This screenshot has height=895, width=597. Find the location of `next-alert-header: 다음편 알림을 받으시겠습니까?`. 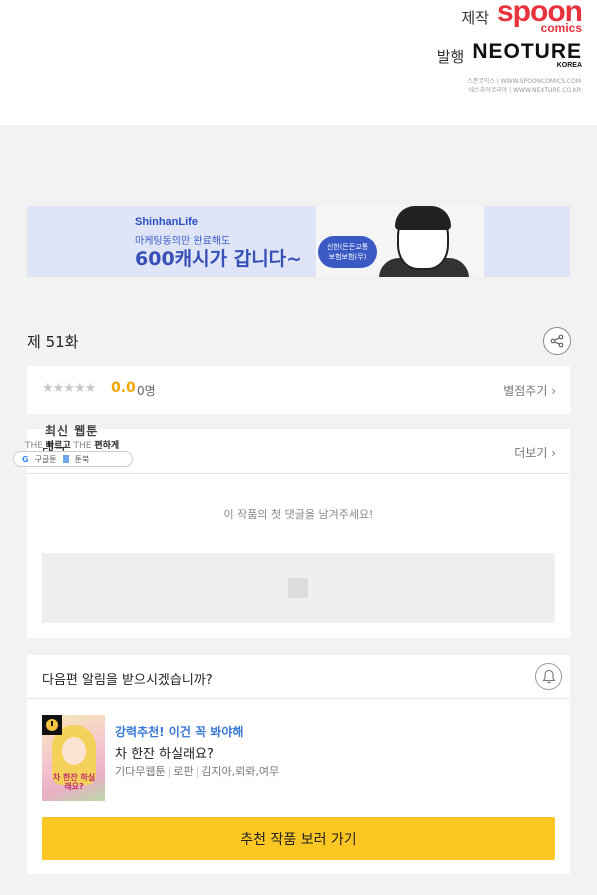

next-alert-header: 다음편 알림을 받으시겠습니까? is located at coordinates (298, 677).